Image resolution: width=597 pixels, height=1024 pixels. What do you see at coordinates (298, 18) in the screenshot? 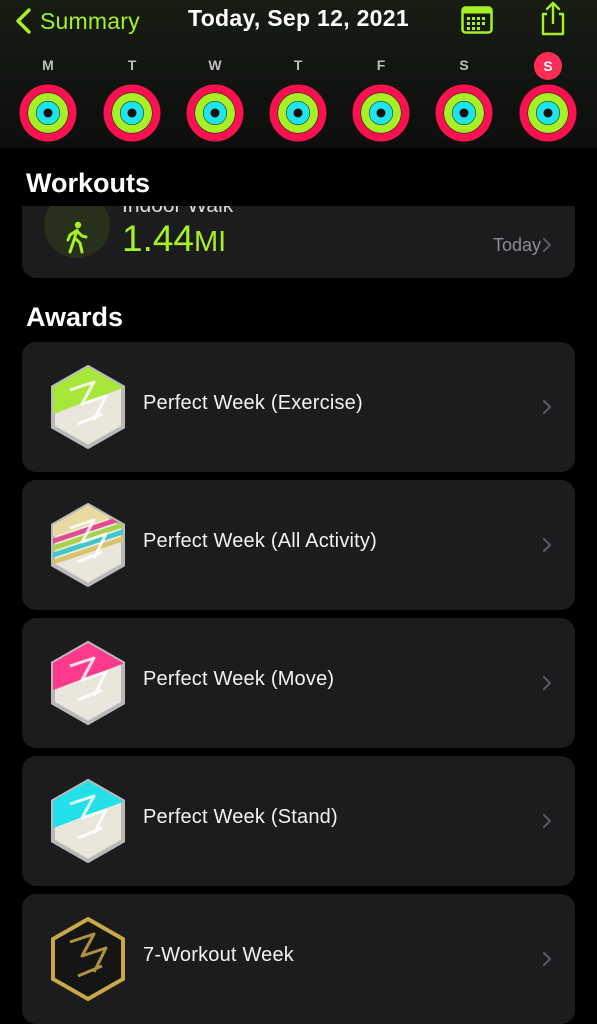
I see `page-title: Today, Sep 12, 2021` at bounding box center [298, 18].